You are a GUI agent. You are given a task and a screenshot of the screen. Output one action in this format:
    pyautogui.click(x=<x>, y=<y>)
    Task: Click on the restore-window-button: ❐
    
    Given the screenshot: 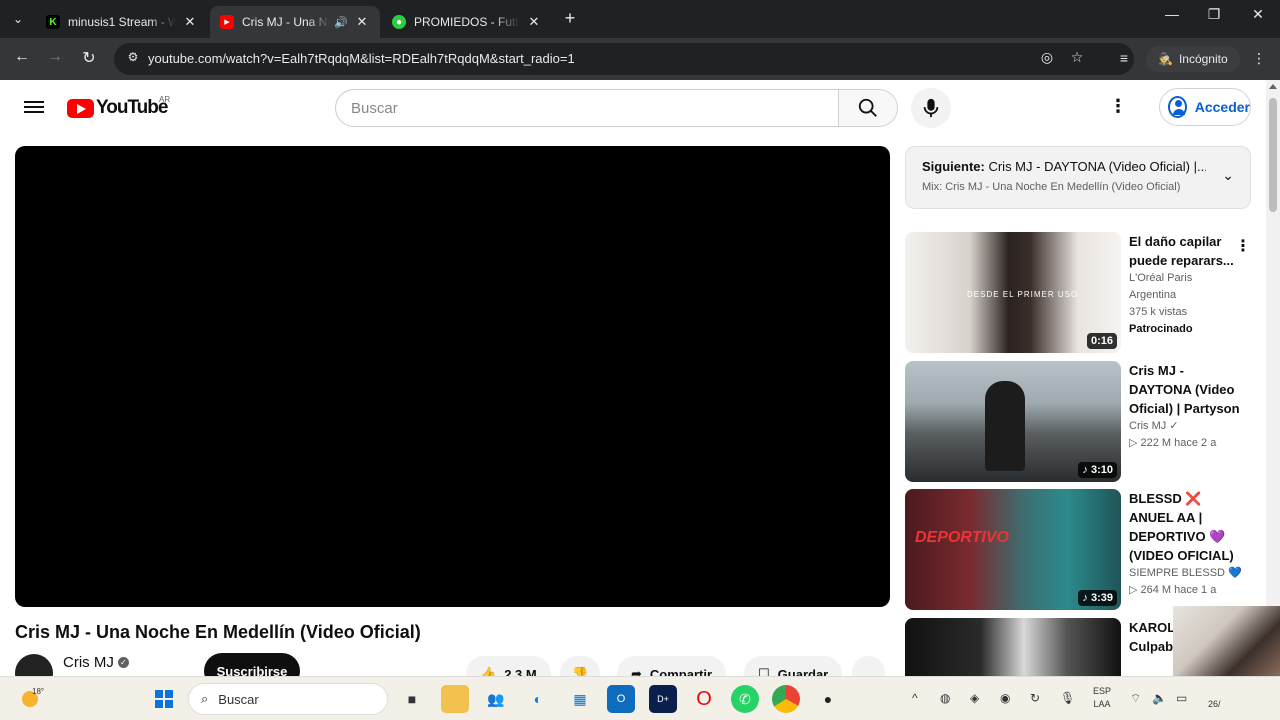 What is the action you would take?
    pyautogui.click(x=1214, y=14)
    